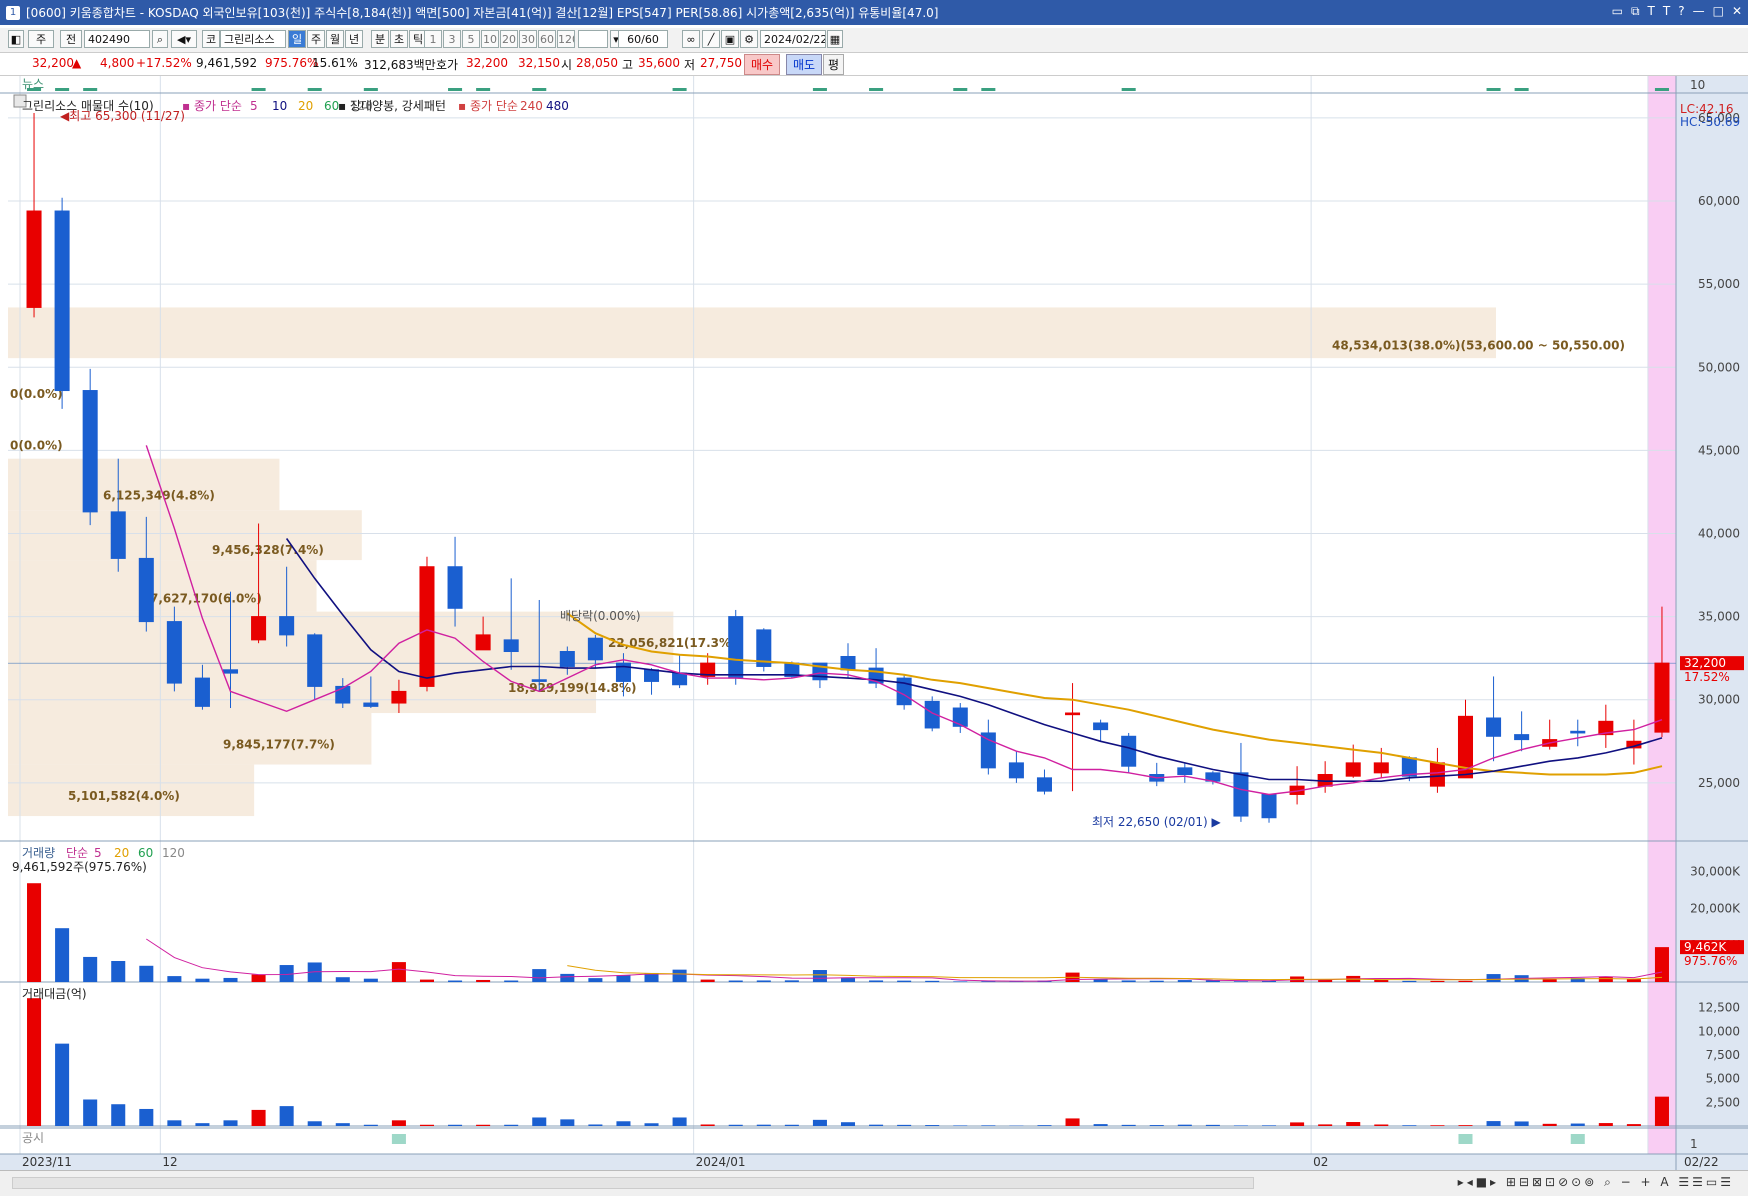  I want to click on interval-button: 1, so click(433, 39).